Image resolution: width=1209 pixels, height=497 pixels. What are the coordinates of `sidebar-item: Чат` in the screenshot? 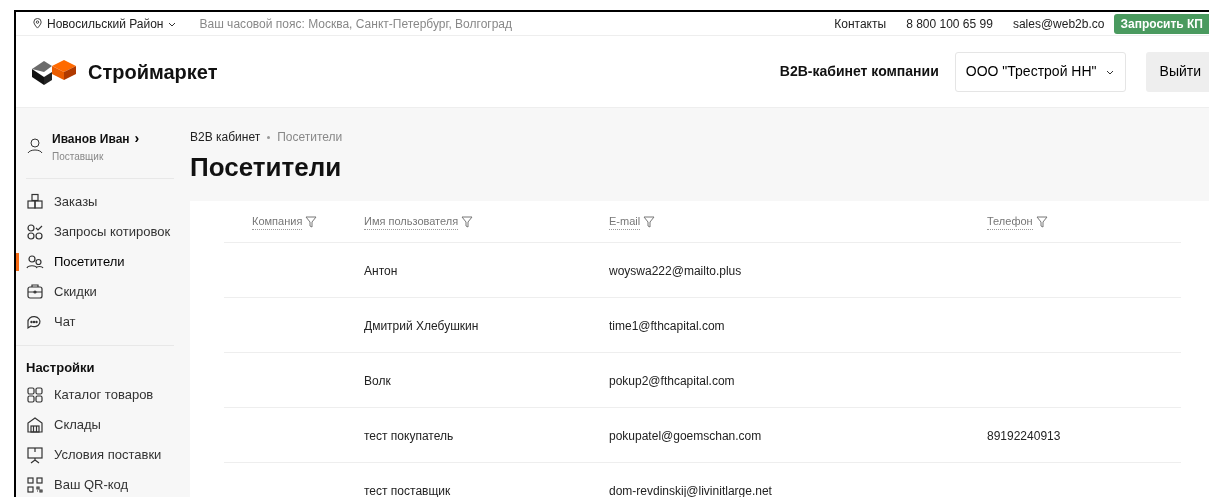 It's located at (65, 322).